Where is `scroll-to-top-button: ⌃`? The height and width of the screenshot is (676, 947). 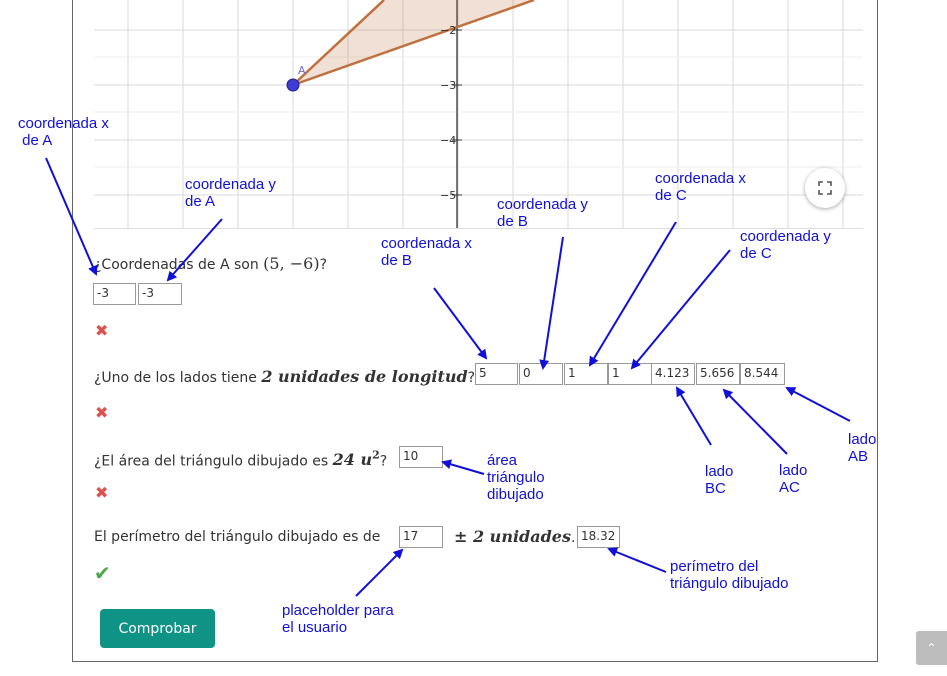
scroll-to-top-button: ⌃ is located at coordinates (931, 648).